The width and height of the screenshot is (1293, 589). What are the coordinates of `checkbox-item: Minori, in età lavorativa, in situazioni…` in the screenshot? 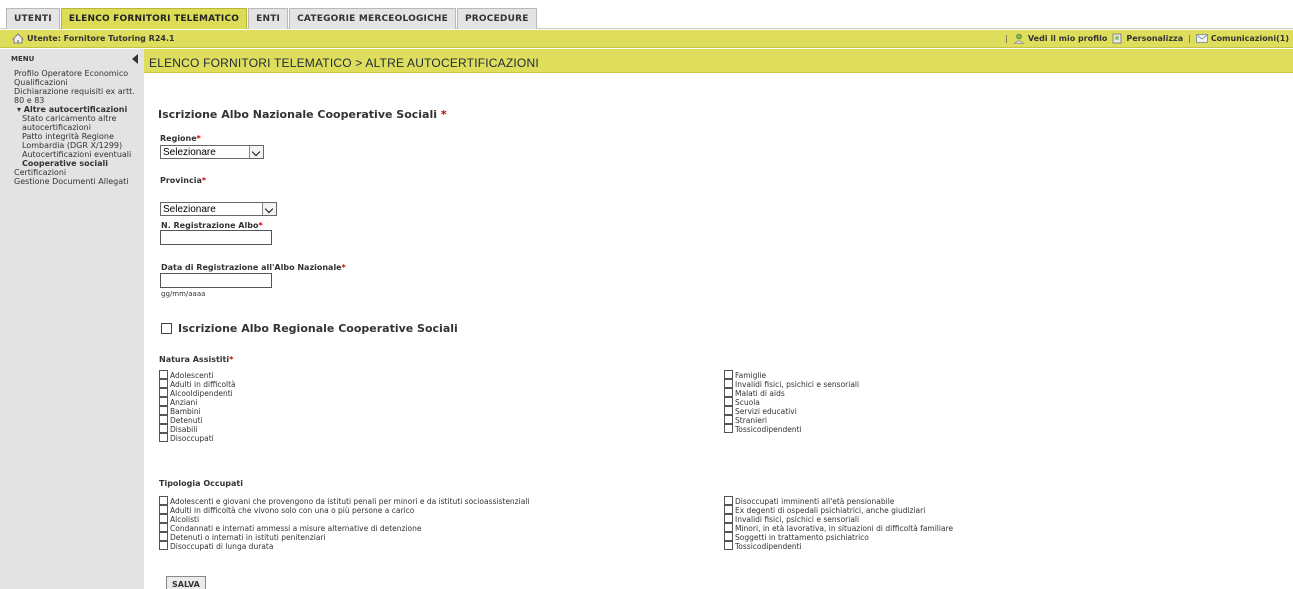 It's located at (838, 528).